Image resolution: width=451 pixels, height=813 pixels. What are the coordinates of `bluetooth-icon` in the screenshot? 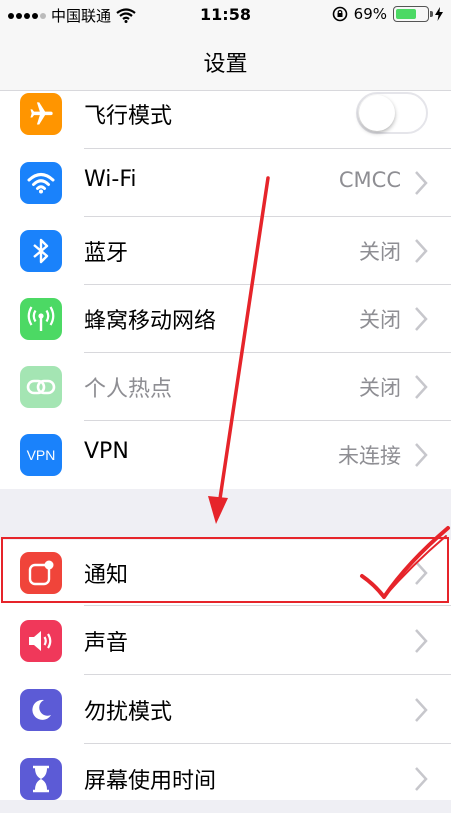 It's located at (41, 251).